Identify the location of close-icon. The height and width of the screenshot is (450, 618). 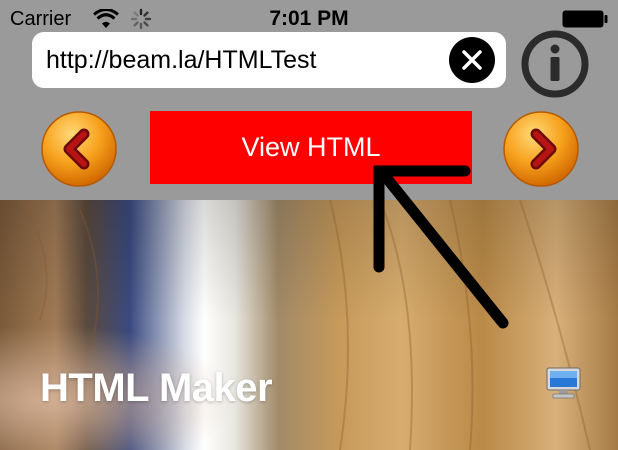
(472, 60).